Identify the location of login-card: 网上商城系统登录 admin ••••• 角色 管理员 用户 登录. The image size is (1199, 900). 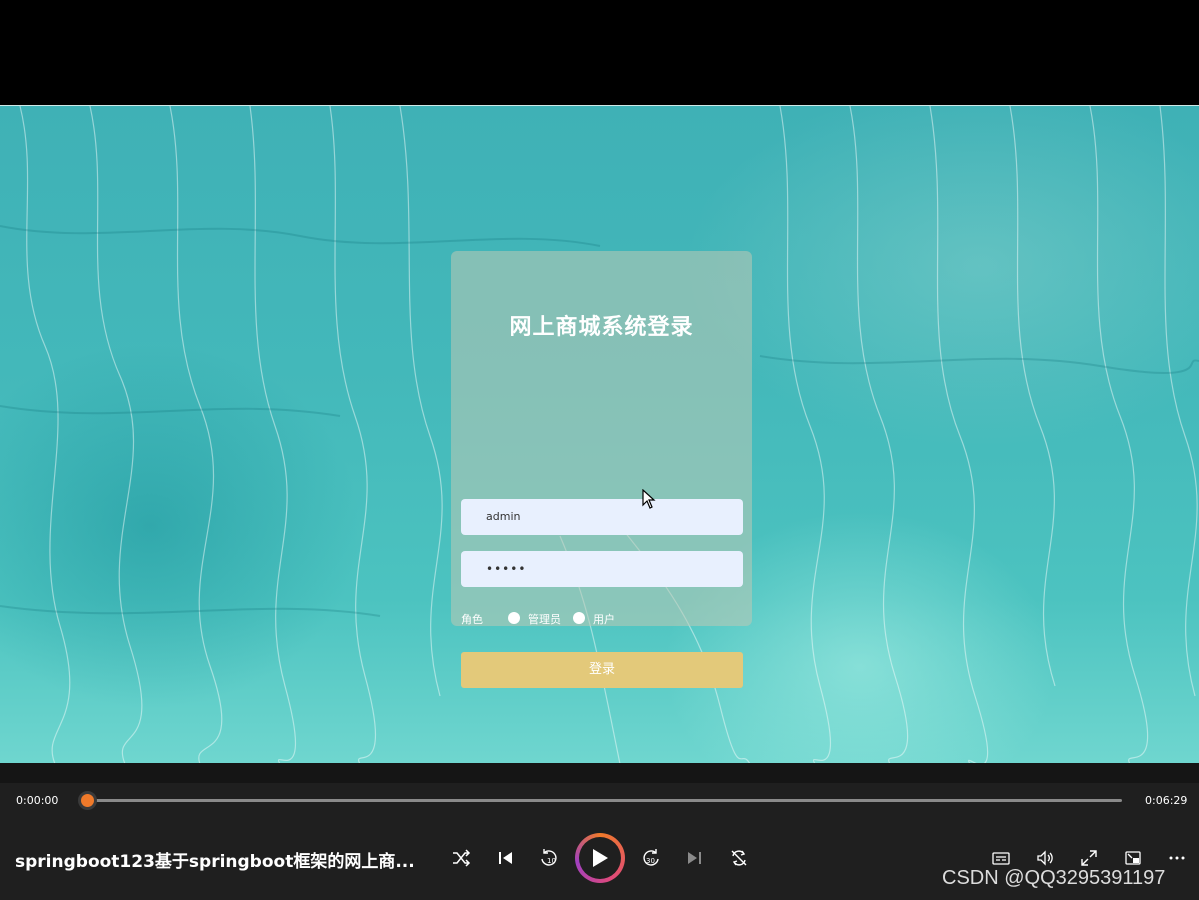
(601, 469).